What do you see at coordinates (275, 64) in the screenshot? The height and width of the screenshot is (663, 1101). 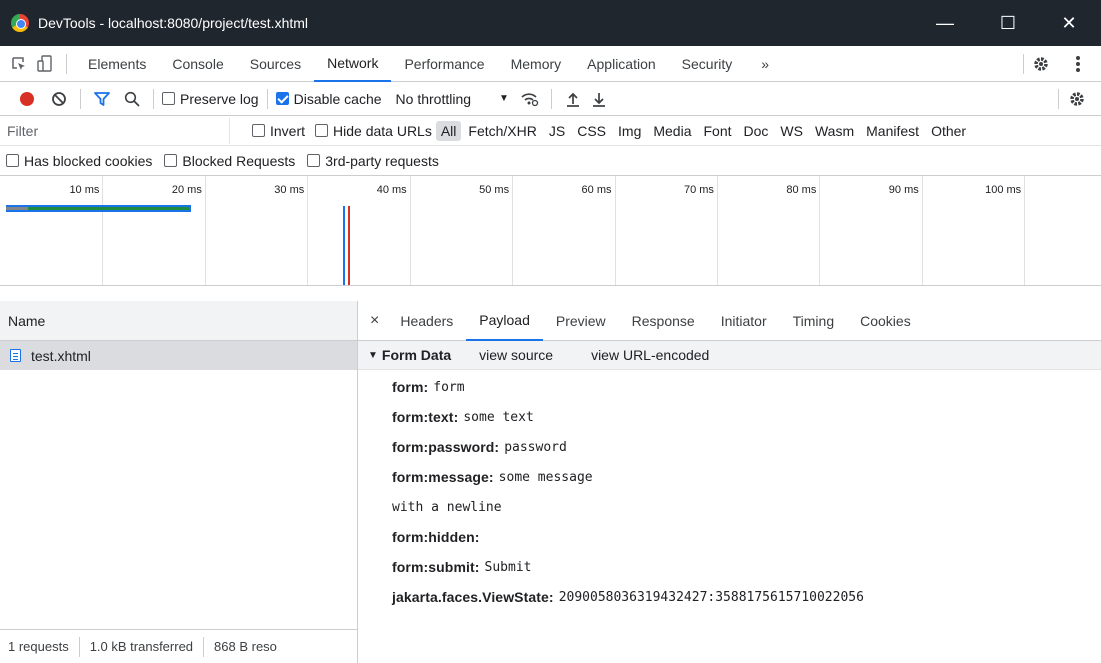 I see `tab-sources: Sources` at bounding box center [275, 64].